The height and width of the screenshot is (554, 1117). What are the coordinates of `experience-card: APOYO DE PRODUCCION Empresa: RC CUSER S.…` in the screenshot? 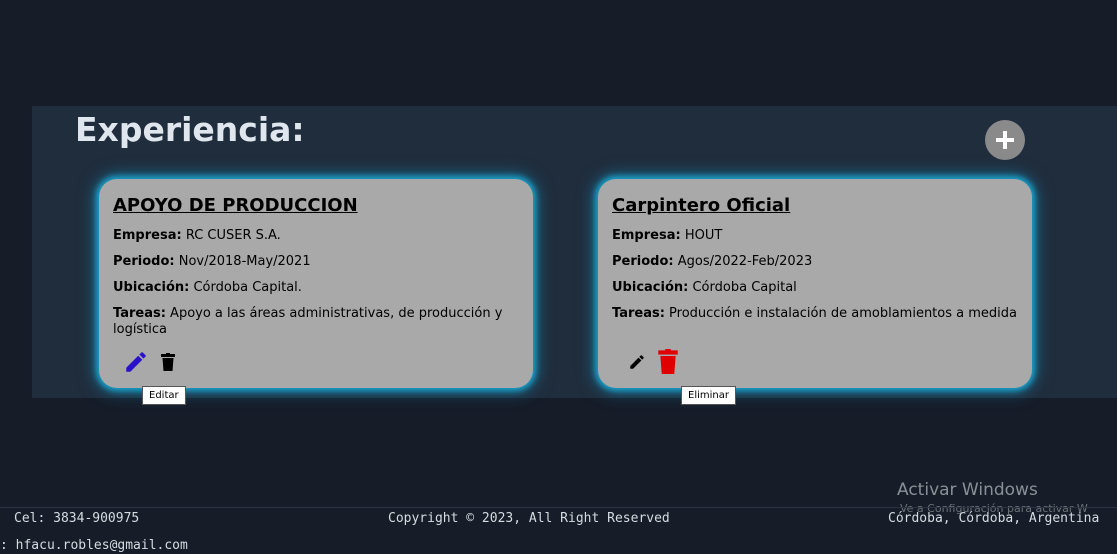 It's located at (316, 283).